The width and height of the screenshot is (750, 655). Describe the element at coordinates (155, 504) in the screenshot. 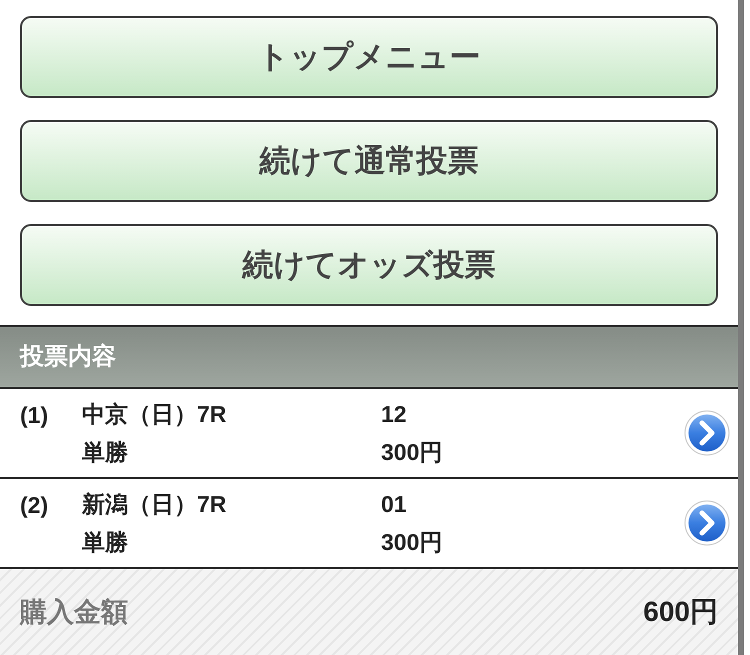

I see `race-name: 新潟（日）7R` at that location.